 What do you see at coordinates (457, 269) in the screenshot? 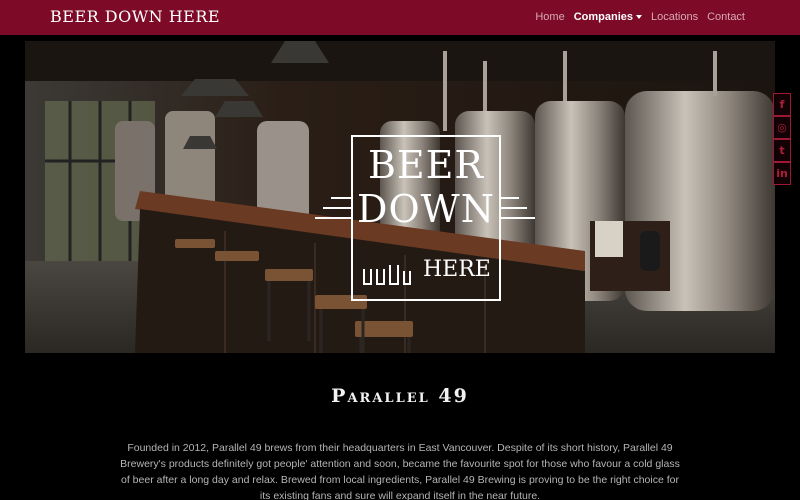
I see `logo-text-here: HERE` at bounding box center [457, 269].